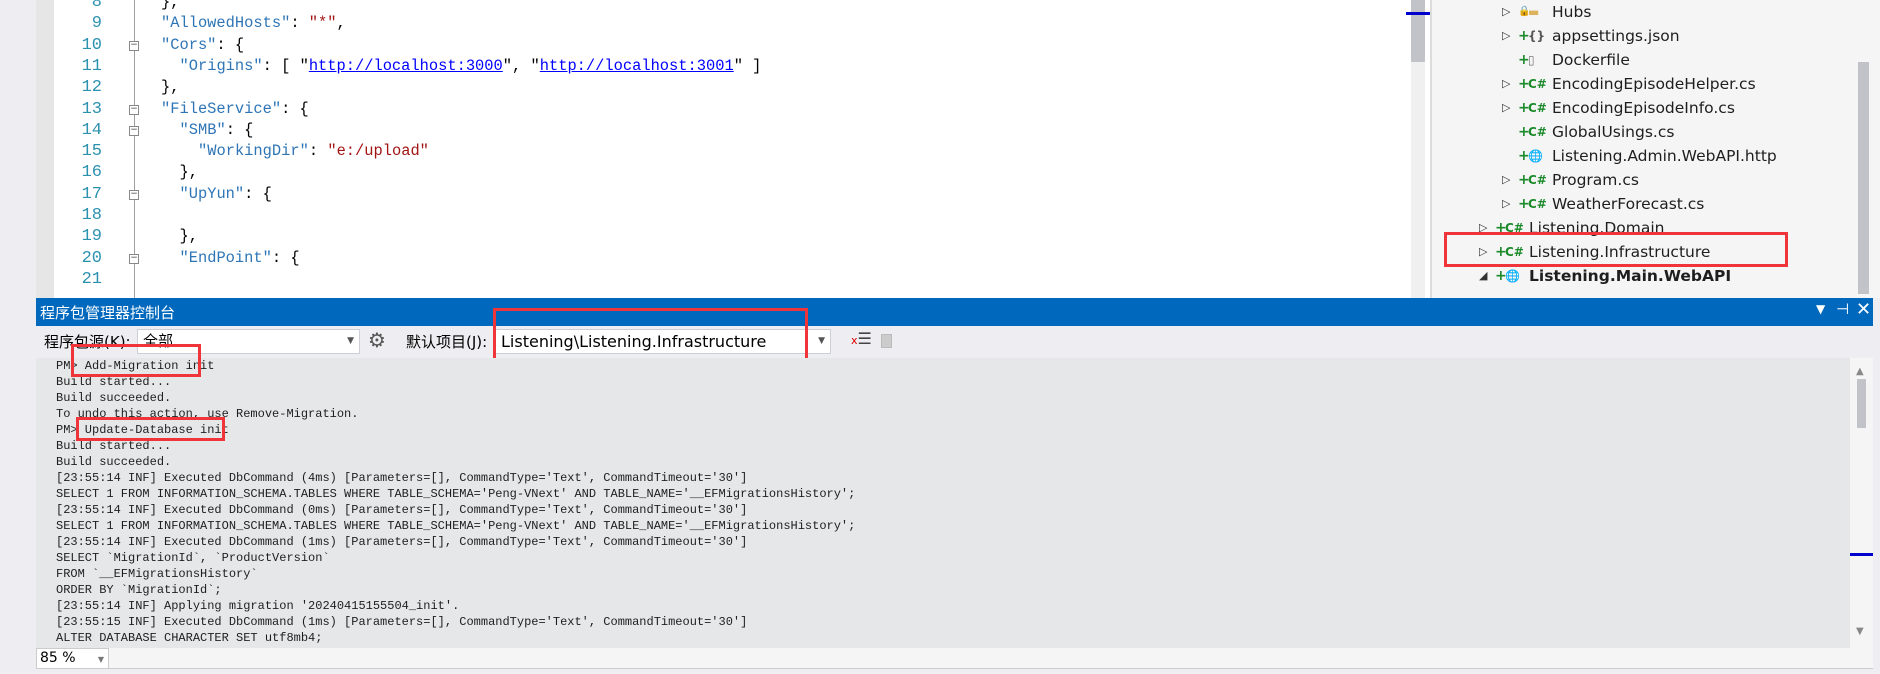  I want to click on console-bottom-bar, so click(954, 658).